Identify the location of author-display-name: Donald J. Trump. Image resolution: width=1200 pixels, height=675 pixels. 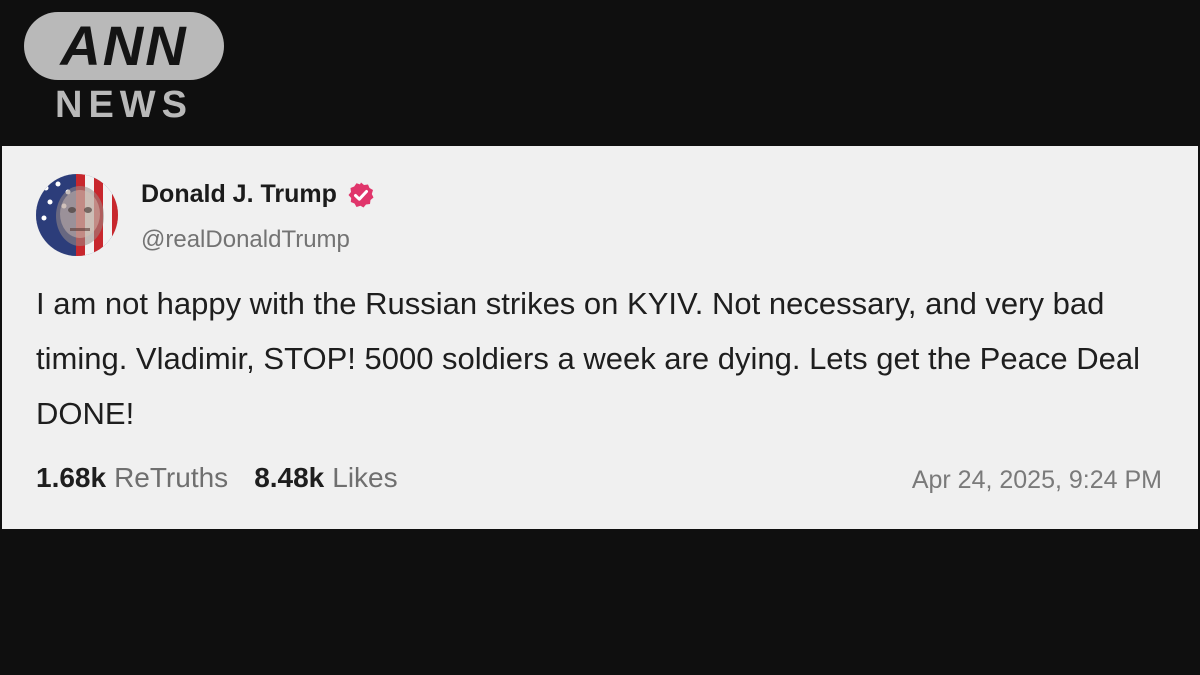
(239, 194).